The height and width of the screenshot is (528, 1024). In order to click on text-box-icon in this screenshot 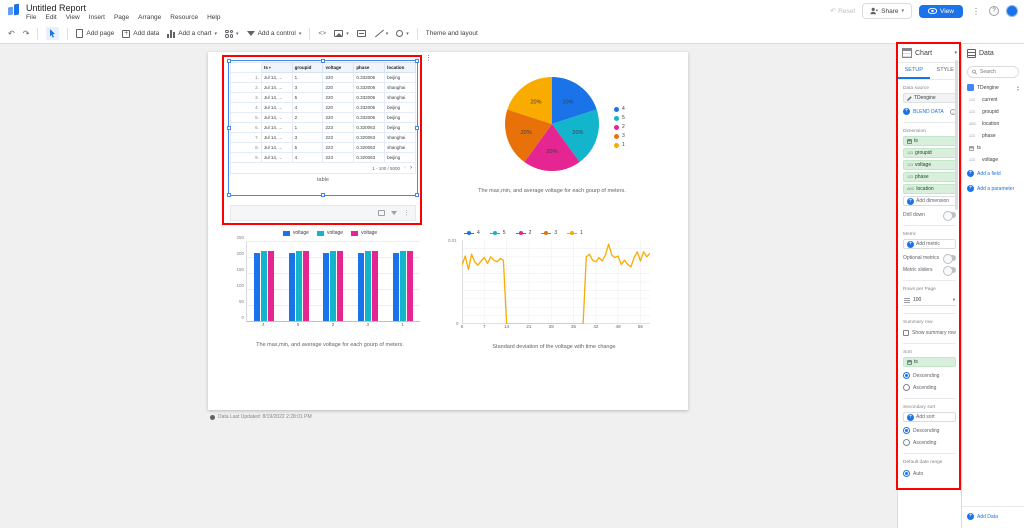, I will do `click(361, 33)`.